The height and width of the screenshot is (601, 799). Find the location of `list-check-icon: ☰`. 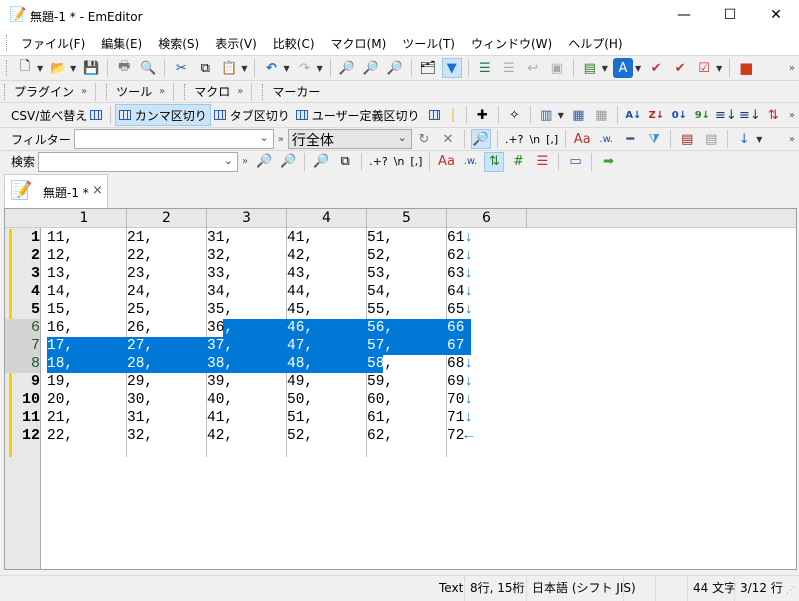

list-check-icon: ☰ is located at coordinates (542, 162).